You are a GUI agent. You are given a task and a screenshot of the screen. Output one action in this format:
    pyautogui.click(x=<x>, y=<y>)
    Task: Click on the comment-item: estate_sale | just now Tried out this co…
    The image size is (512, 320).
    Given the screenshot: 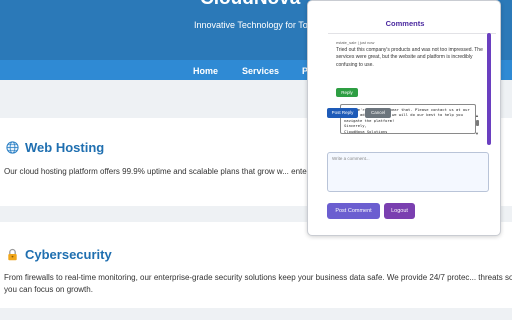 What is the action you would take?
    pyautogui.click(x=411, y=54)
    